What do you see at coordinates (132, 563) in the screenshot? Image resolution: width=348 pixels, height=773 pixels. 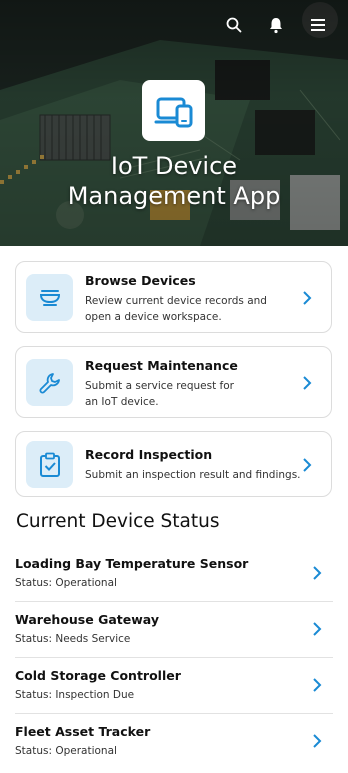 I see `device-name: Loading Bay Temperature Sensor` at bounding box center [132, 563].